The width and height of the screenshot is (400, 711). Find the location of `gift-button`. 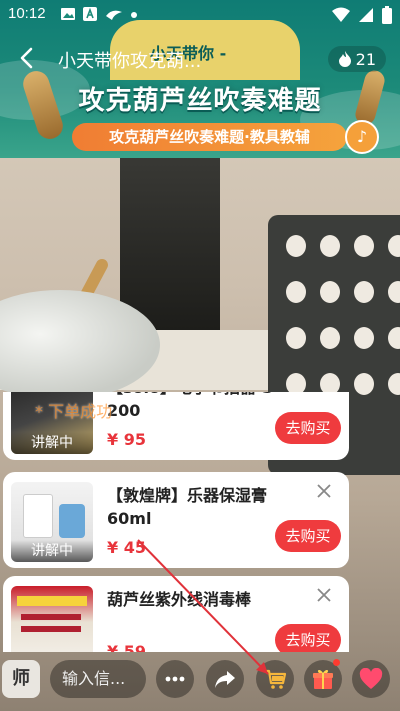

gift-button is located at coordinates (323, 678).